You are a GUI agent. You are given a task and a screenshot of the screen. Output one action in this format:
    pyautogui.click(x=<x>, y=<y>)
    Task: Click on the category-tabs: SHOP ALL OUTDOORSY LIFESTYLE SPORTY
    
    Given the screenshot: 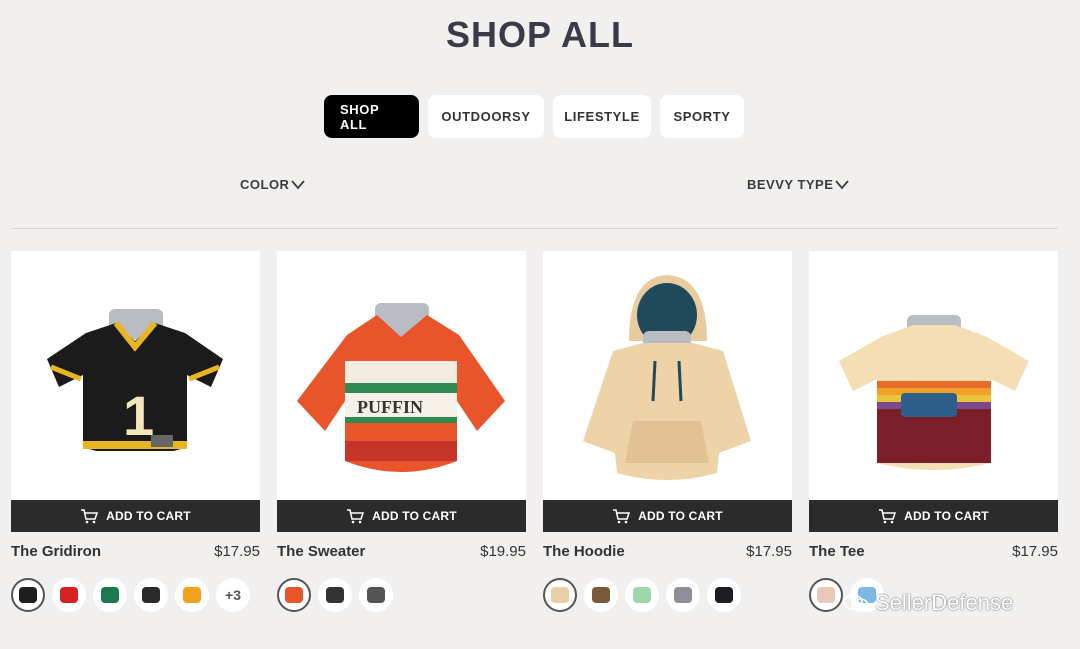 What is the action you would take?
    pyautogui.click(x=534, y=116)
    